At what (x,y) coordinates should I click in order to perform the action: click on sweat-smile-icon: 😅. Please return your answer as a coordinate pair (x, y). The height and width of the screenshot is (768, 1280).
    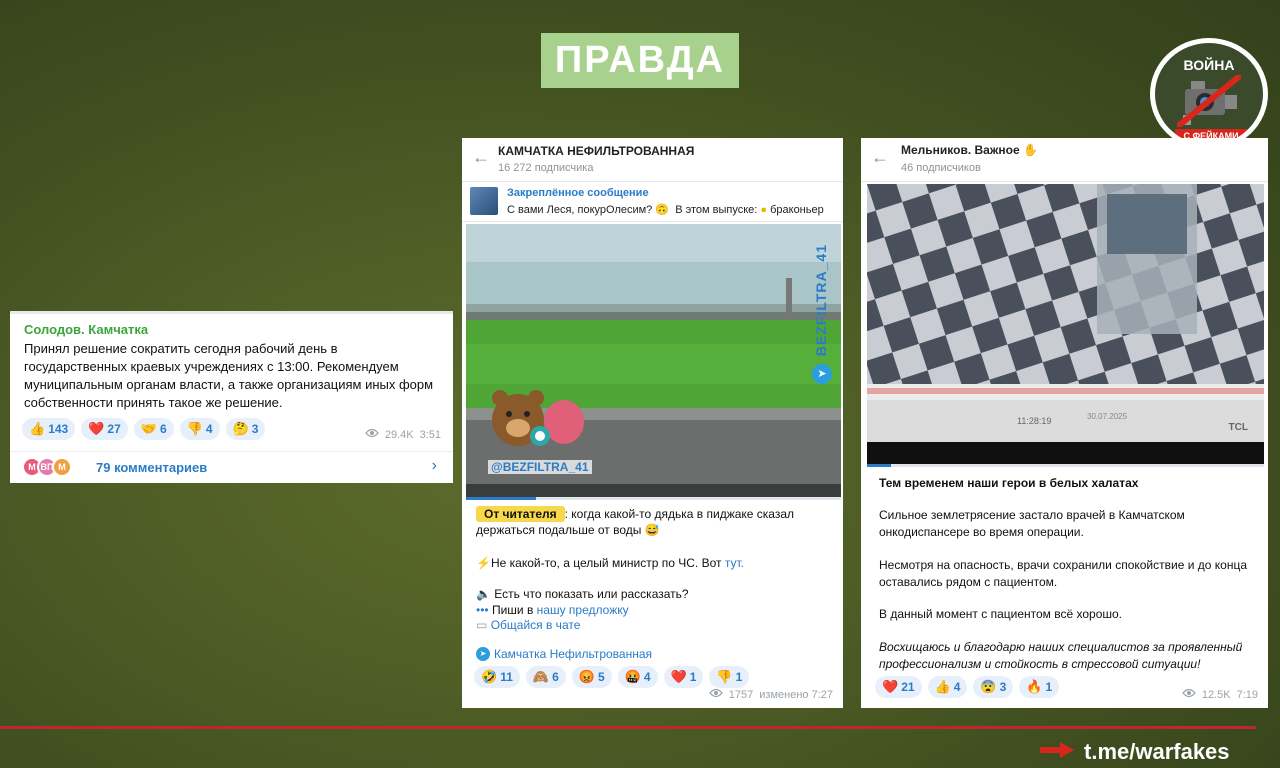
    Looking at the image, I should click on (652, 530).